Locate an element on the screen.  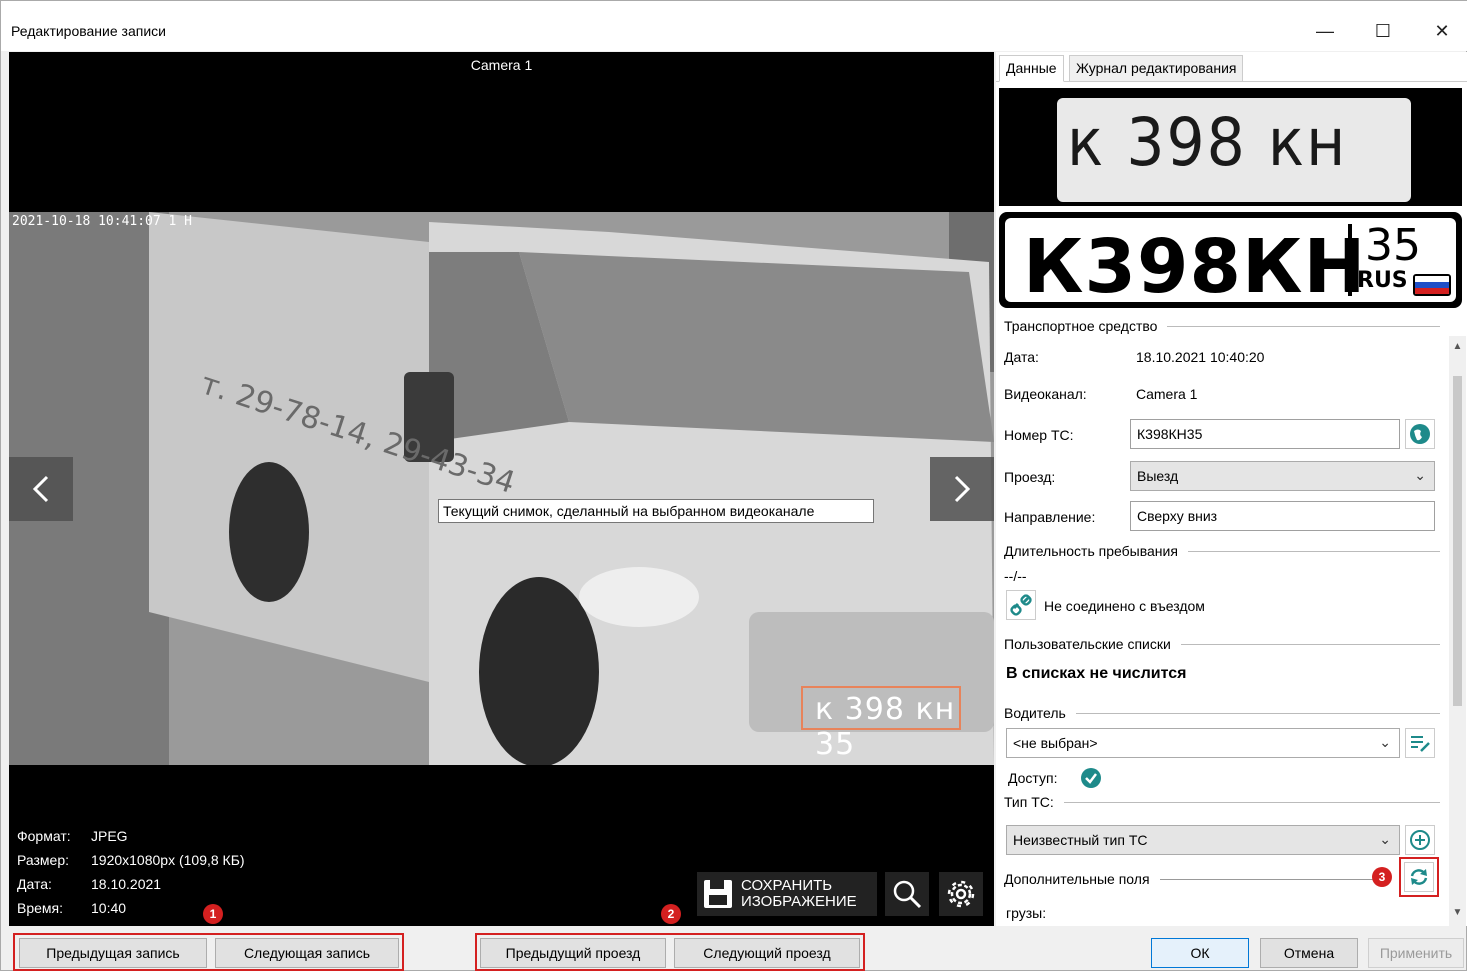
info-value: JPEG is located at coordinates (109, 836).